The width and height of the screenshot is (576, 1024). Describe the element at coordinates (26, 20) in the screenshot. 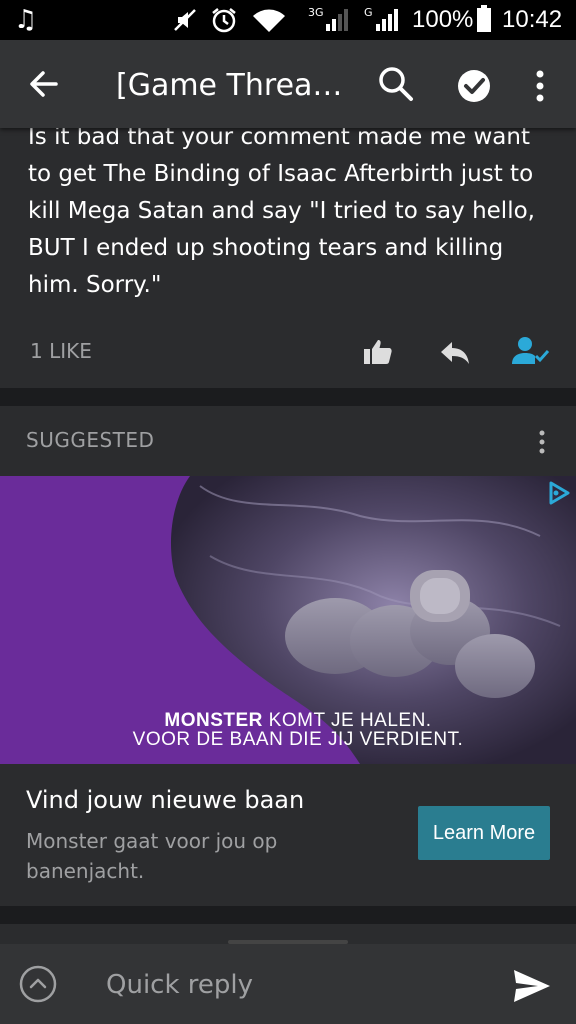

I see `music-icon: ♫` at that location.